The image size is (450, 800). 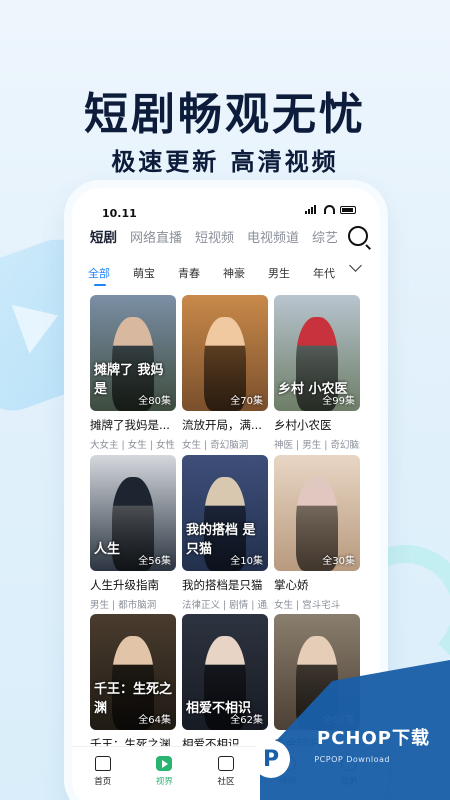 I want to click on promo-headline: 短剧畅观无忧, so click(x=225, y=114).